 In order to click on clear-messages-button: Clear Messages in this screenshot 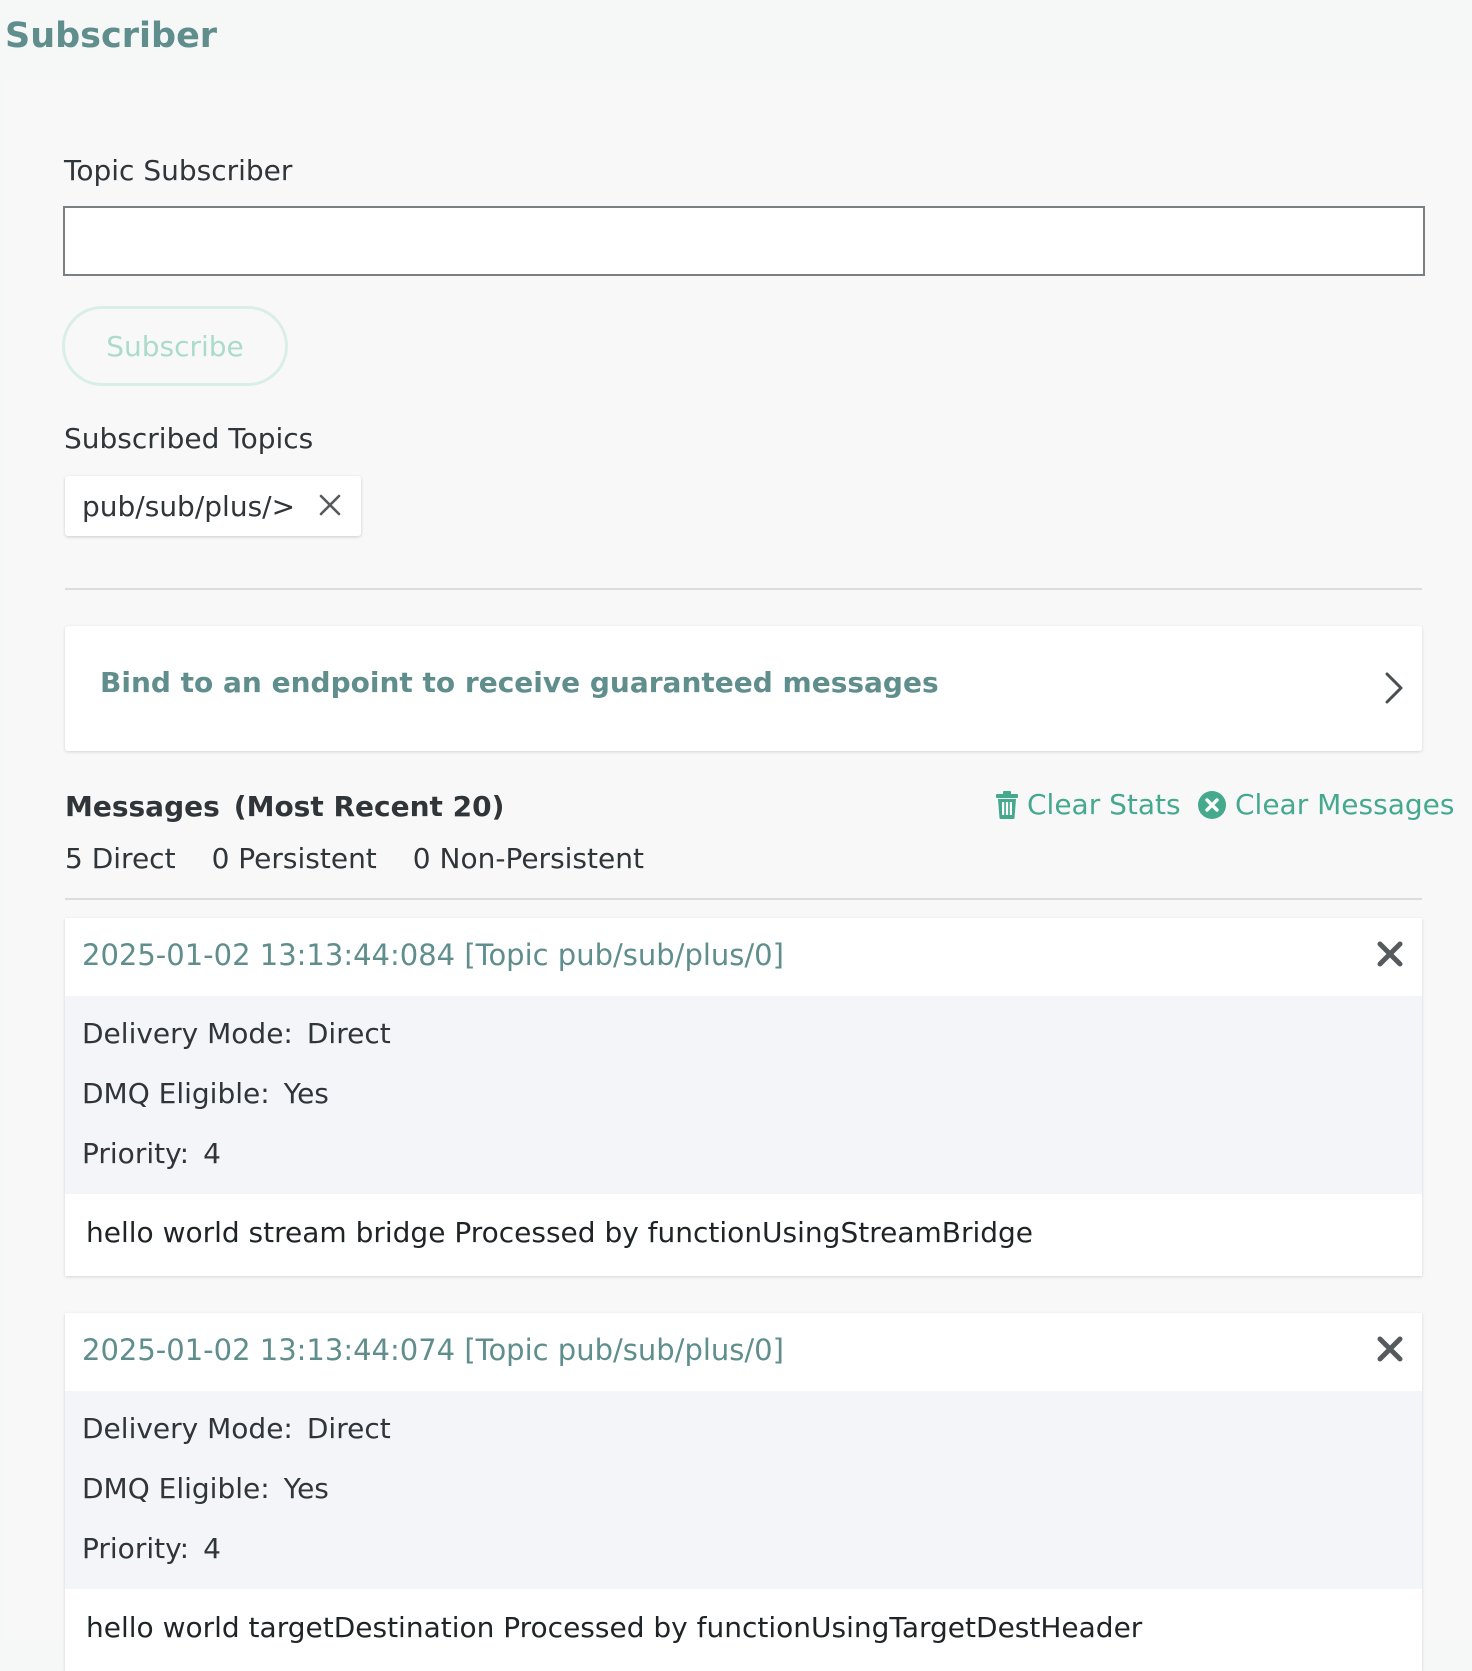, I will do `click(1325, 804)`.